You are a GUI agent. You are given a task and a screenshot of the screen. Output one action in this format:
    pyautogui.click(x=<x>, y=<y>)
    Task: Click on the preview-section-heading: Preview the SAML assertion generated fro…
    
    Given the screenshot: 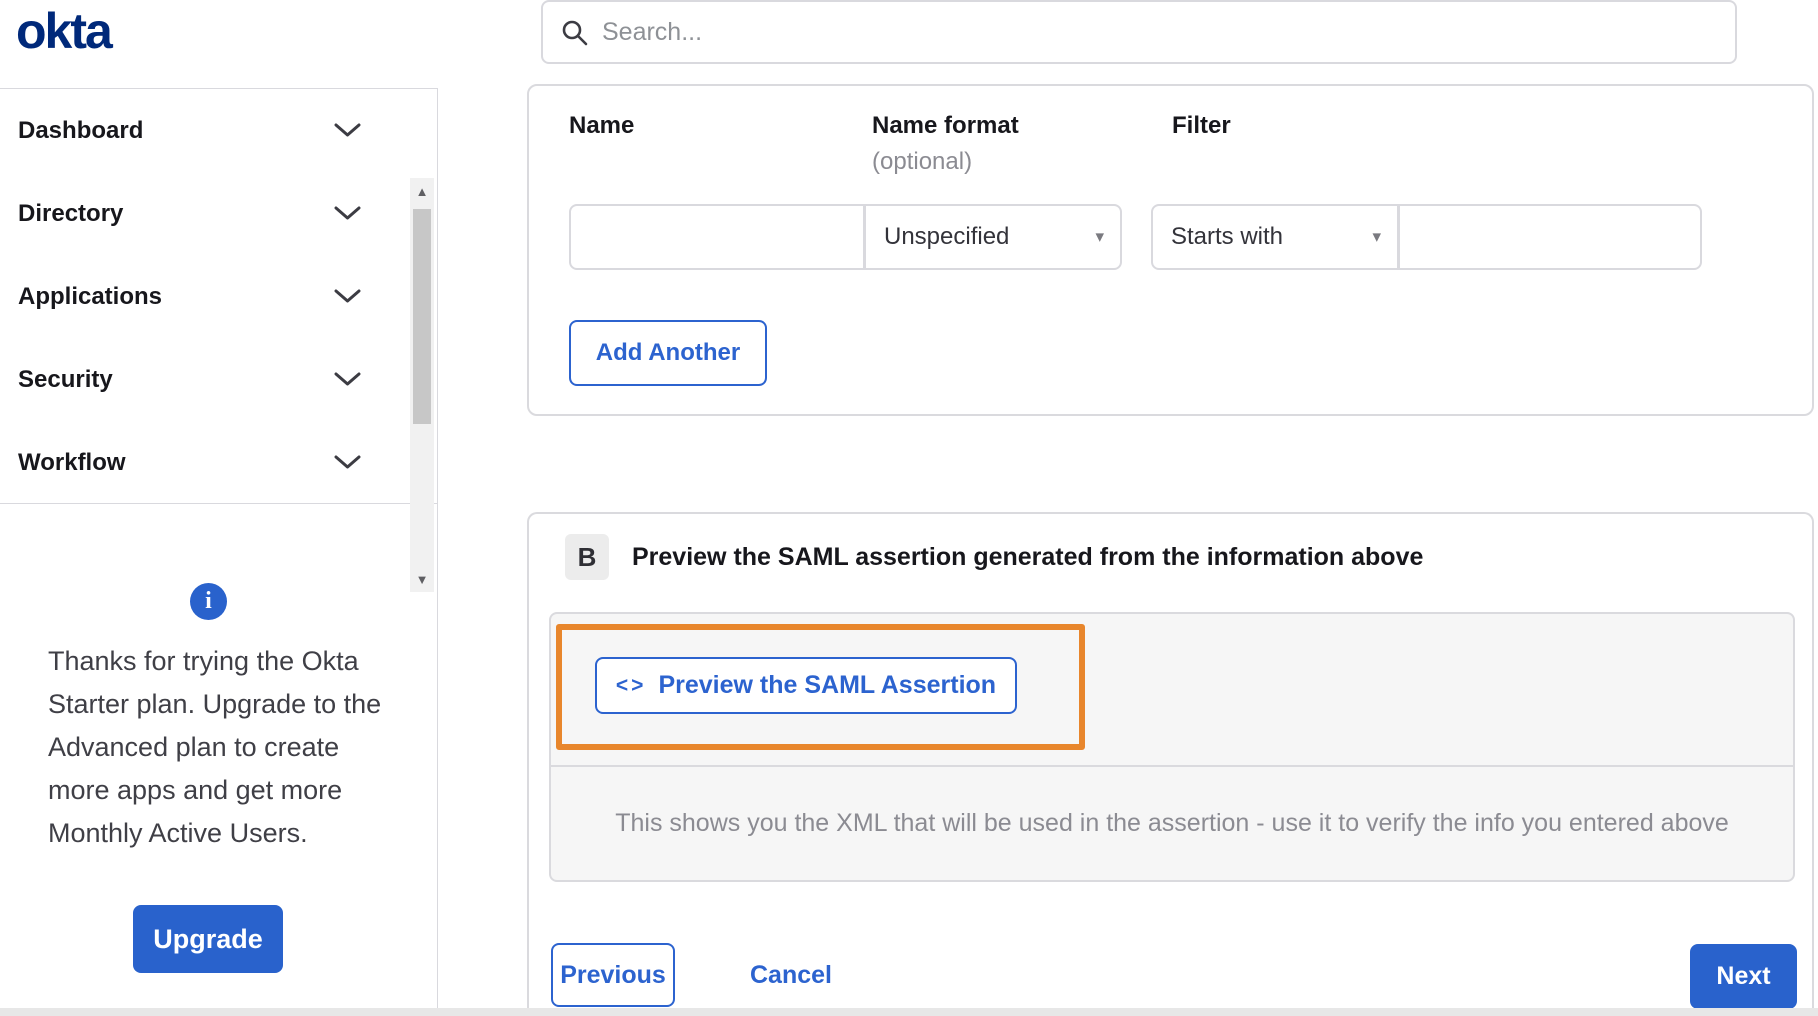 What is the action you would take?
    pyautogui.click(x=1028, y=557)
    